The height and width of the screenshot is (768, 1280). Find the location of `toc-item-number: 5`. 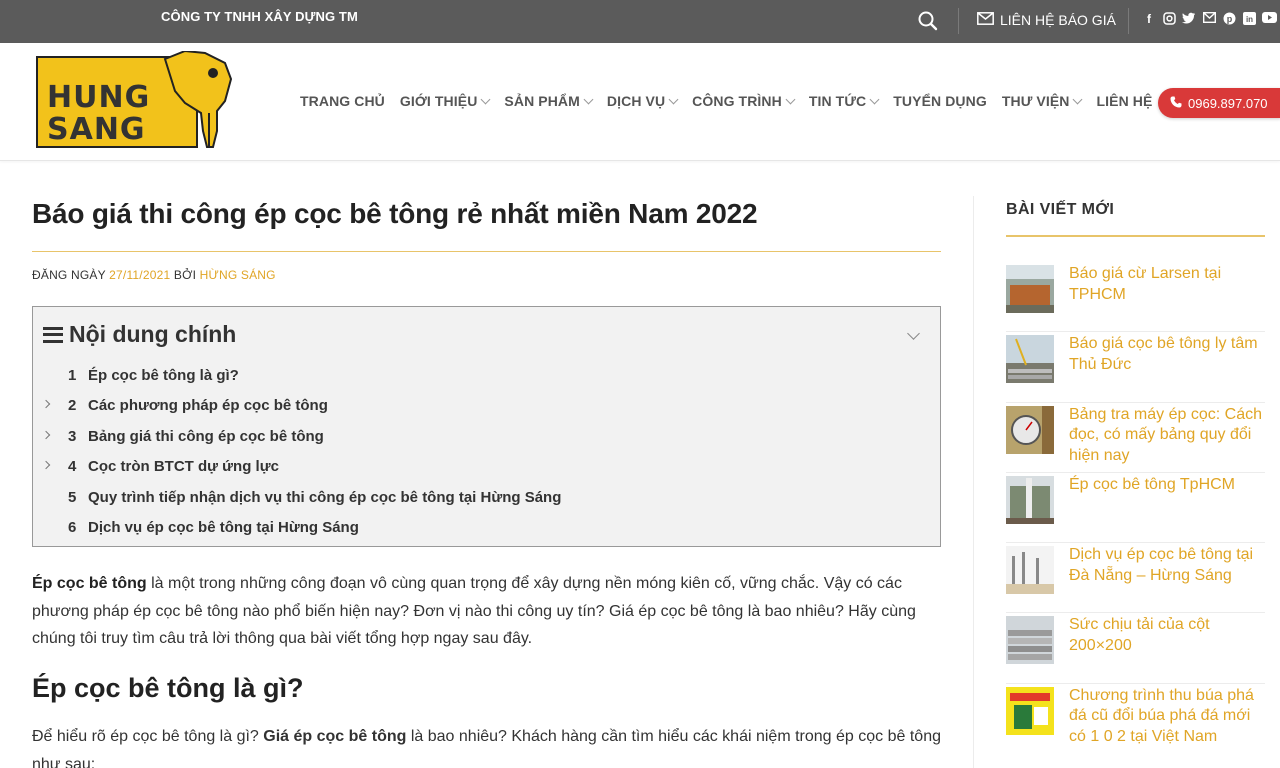

toc-item-number: 5 is located at coordinates (72, 497).